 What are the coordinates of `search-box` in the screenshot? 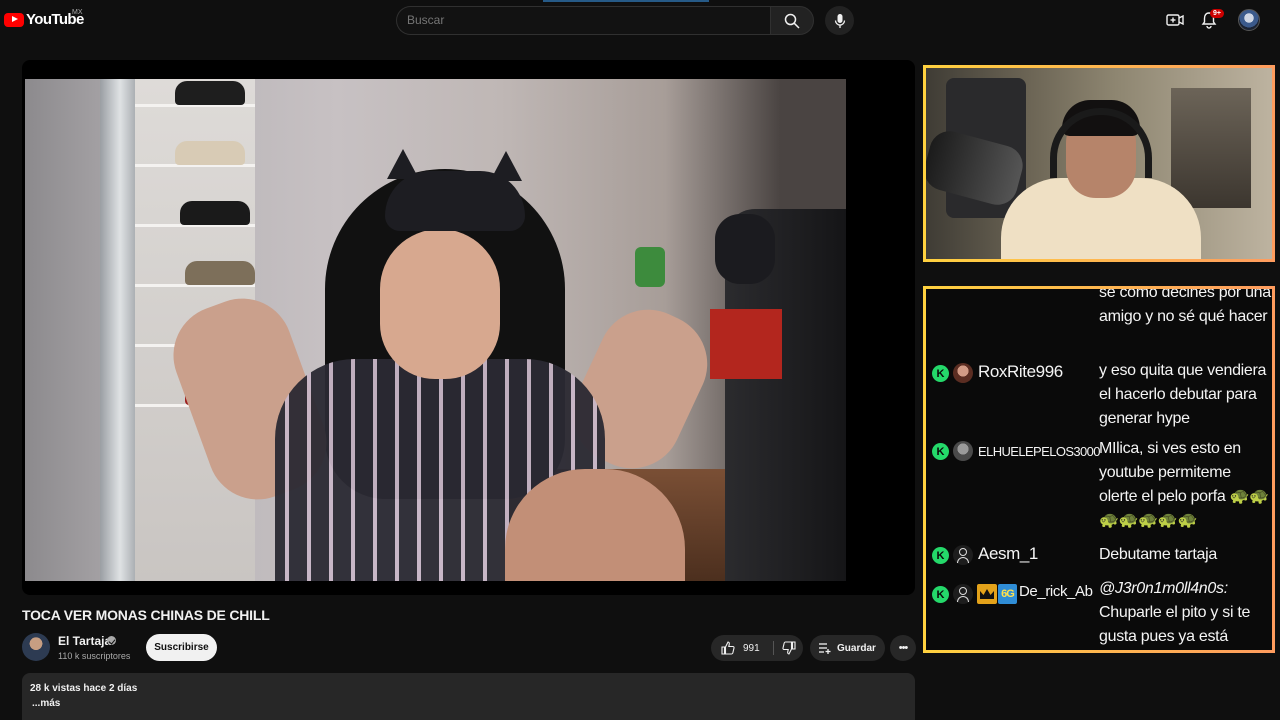 It's located at (583, 20).